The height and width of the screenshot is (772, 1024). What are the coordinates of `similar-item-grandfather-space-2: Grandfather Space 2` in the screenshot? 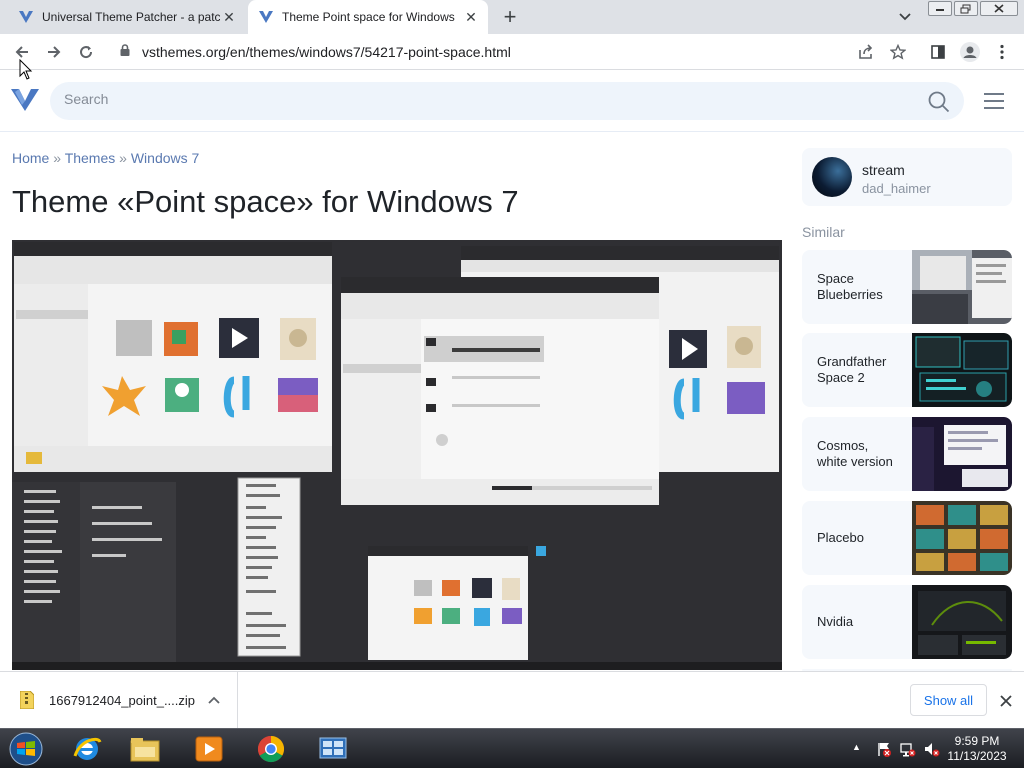 It's located at (907, 370).